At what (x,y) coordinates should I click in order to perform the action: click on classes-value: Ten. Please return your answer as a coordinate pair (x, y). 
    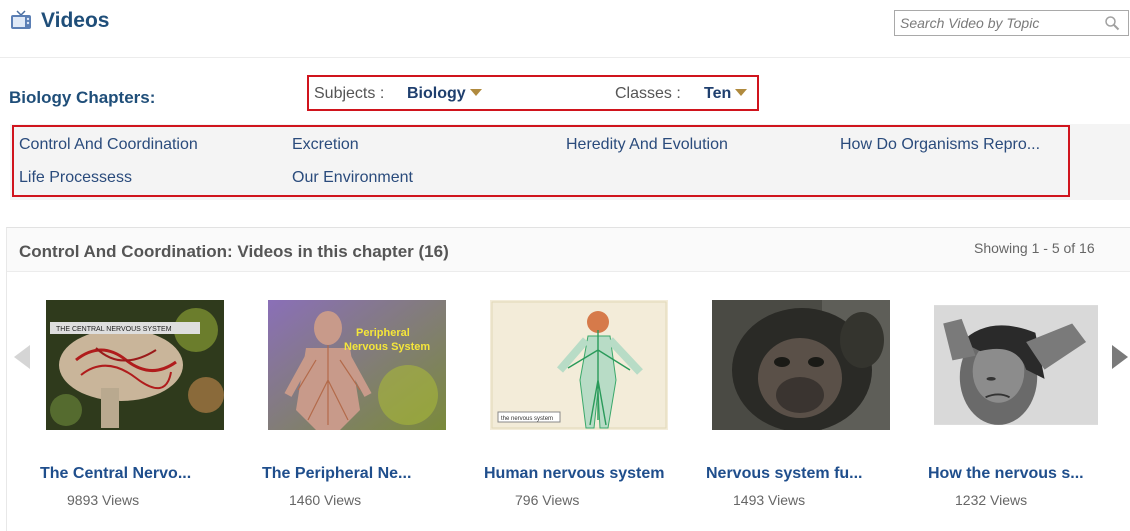
    Looking at the image, I should click on (718, 93).